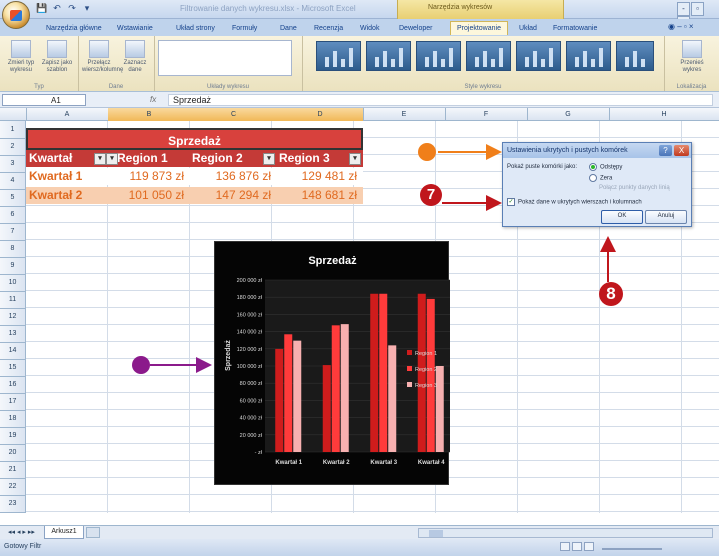 This screenshot has height=556, width=719. I want to click on row-header-12: 12, so click(12, 317).